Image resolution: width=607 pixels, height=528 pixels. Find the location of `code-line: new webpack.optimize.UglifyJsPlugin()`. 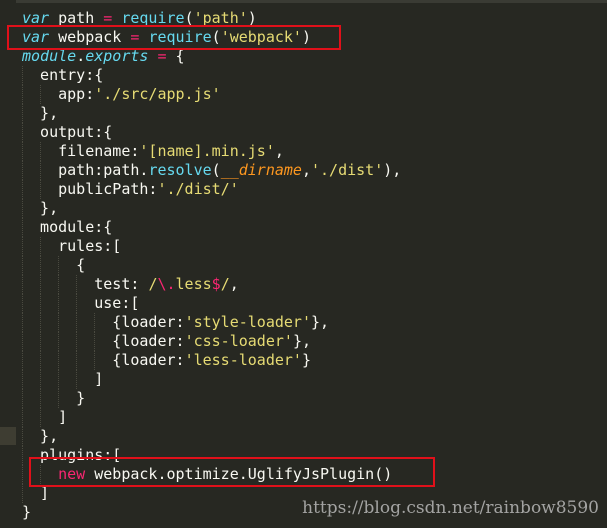

code-line: new webpack.optimize.UglifyJsPlugin() is located at coordinates (211, 474).